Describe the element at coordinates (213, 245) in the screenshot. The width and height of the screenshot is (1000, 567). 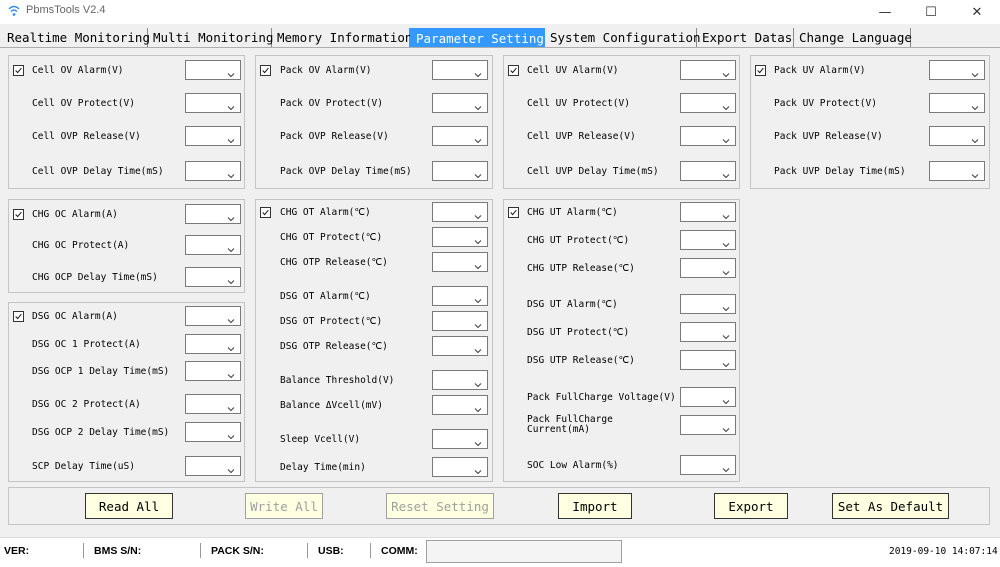
I see `chg-oc-protect-a-select` at that location.